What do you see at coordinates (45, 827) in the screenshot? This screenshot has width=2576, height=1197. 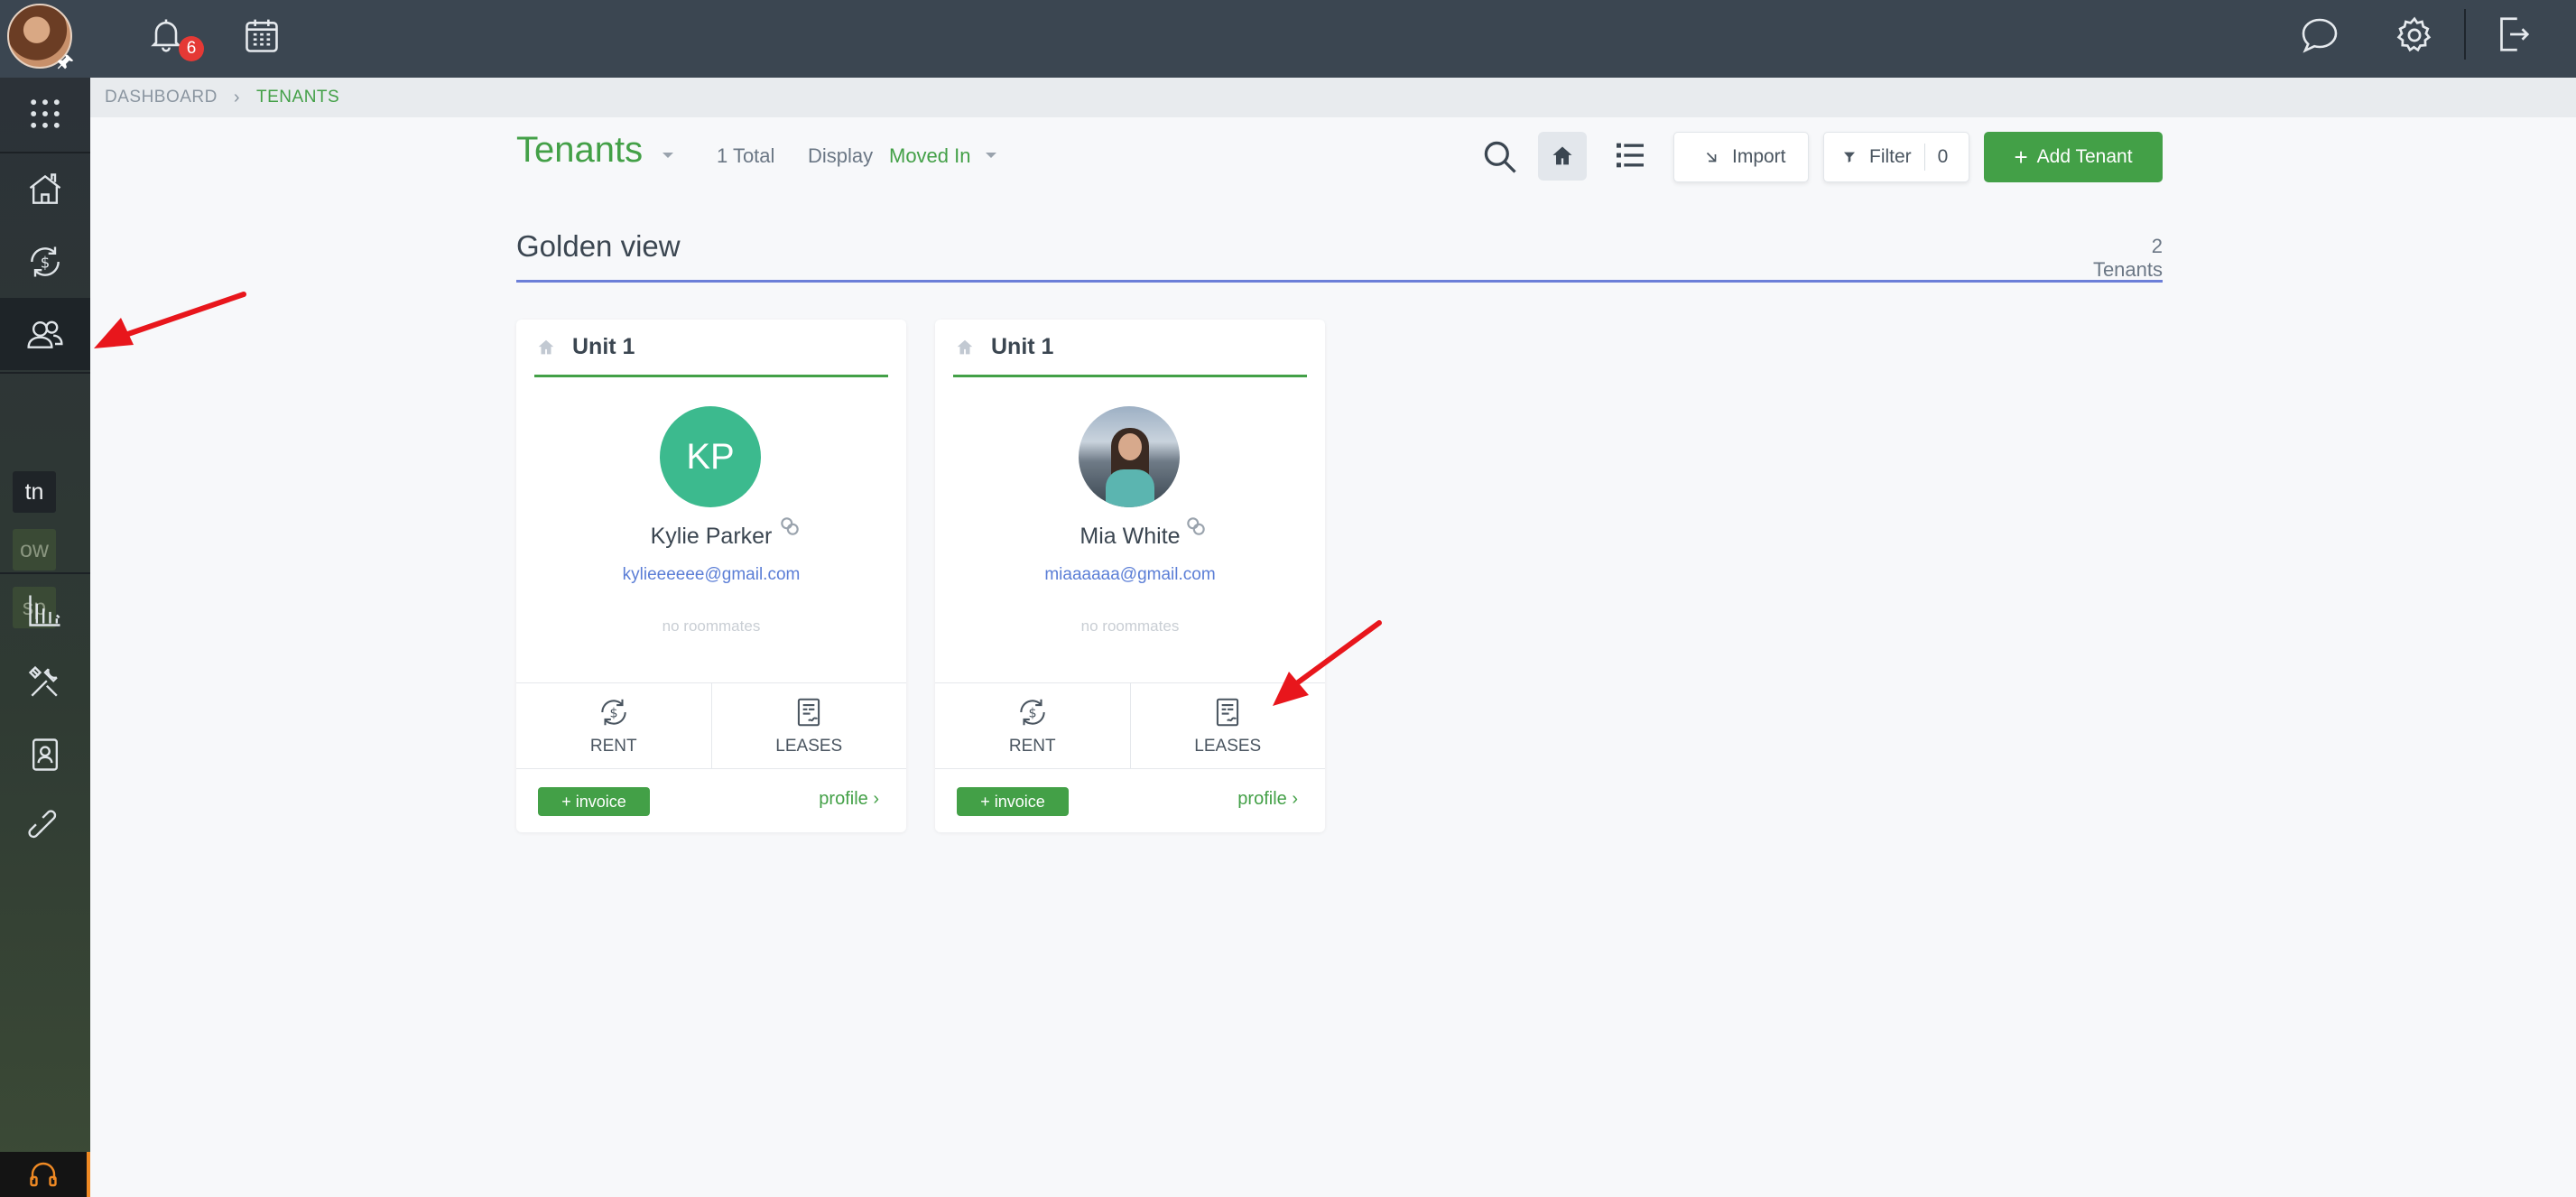 I see `integrations-icon` at bounding box center [45, 827].